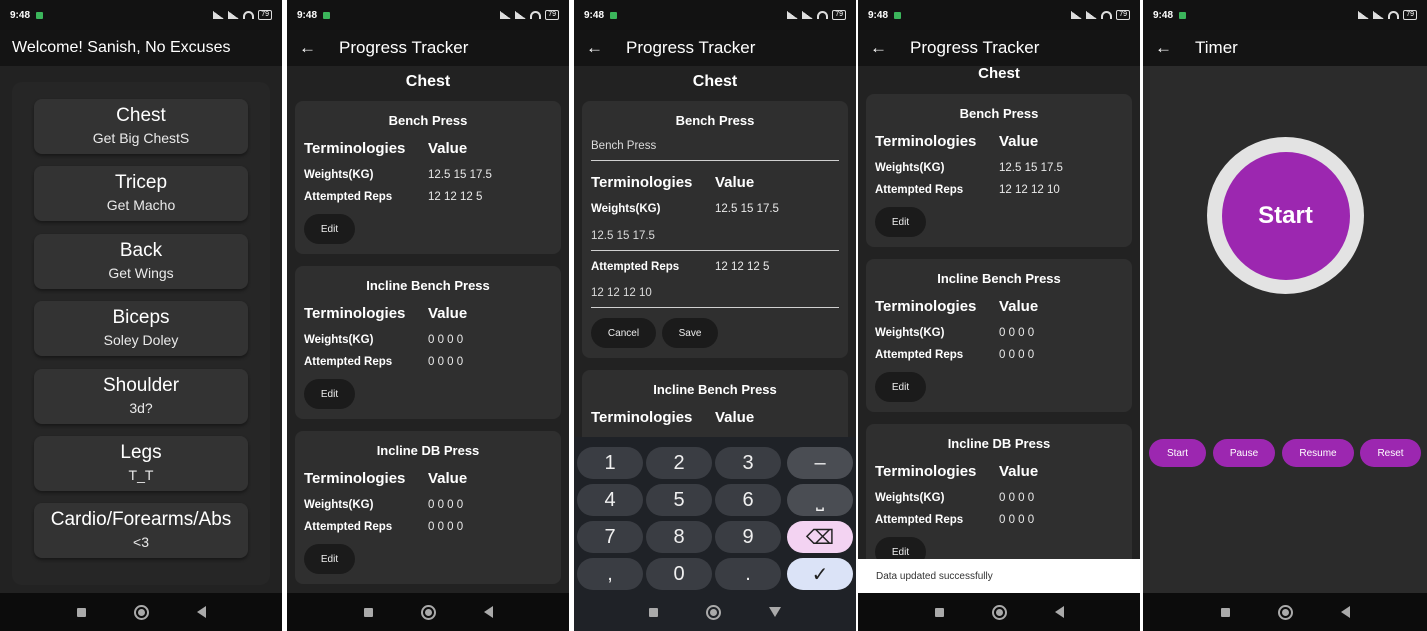  Describe the element at coordinates (679, 574) in the screenshot. I see `key-0: 0` at that location.